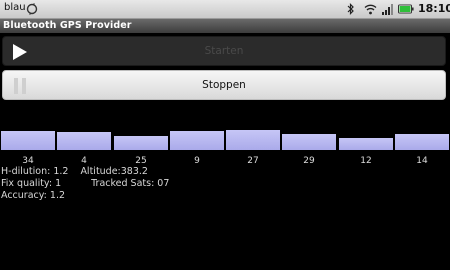  I want to click on clock: 18:10, so click(434, 8).